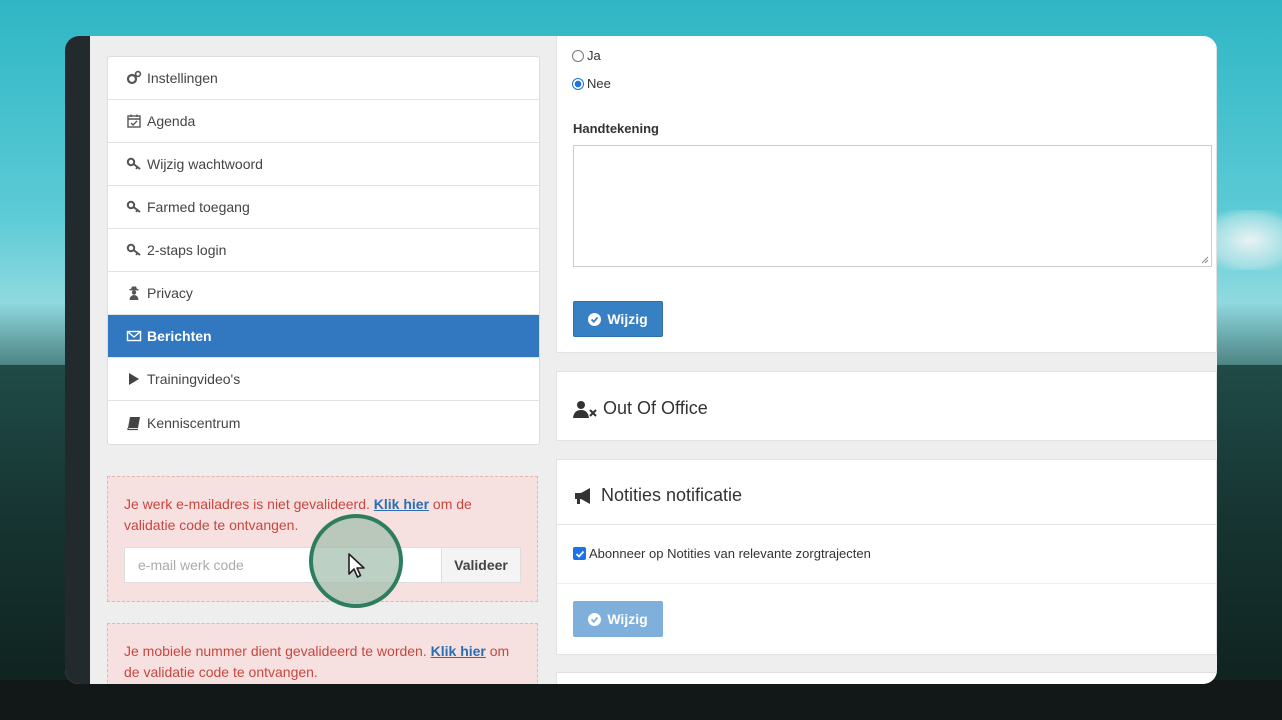  I want to click on menu-item-trainingvideos: Trainingvideo's, so click(323, 379).